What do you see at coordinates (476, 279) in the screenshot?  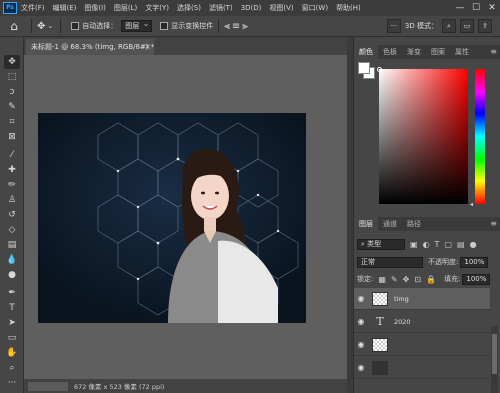 I see `fill-field: 100%` at bounding box center [476, 279].